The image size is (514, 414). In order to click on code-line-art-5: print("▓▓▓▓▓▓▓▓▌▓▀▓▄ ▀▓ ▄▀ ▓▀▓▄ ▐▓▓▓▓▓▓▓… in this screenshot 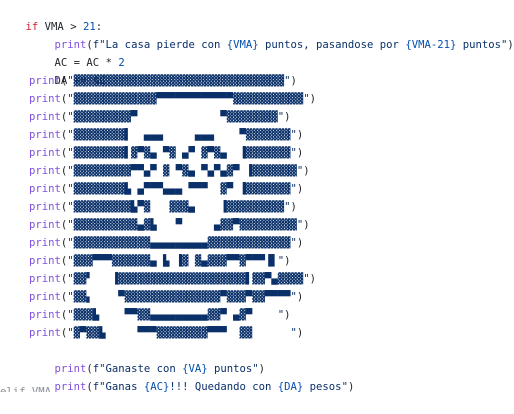, I will do `click(166, 153)`.